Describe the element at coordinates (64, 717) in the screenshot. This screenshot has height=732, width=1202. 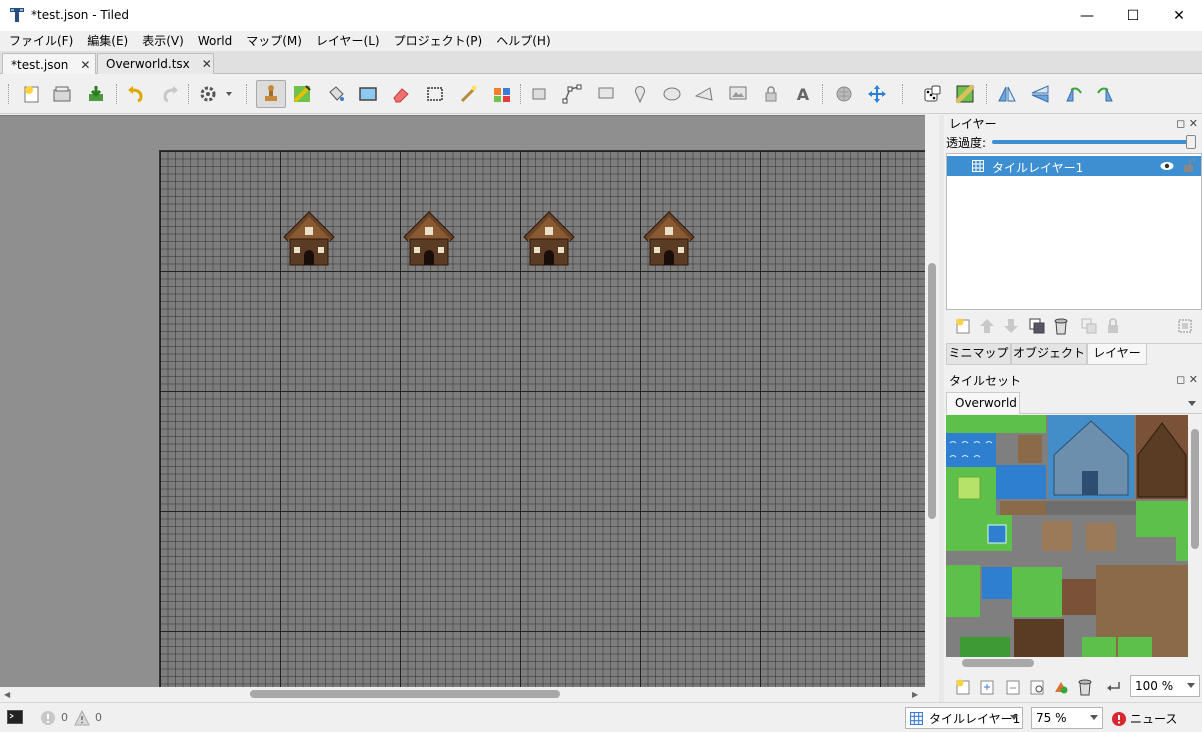
I see `error-count: 0` at that location.